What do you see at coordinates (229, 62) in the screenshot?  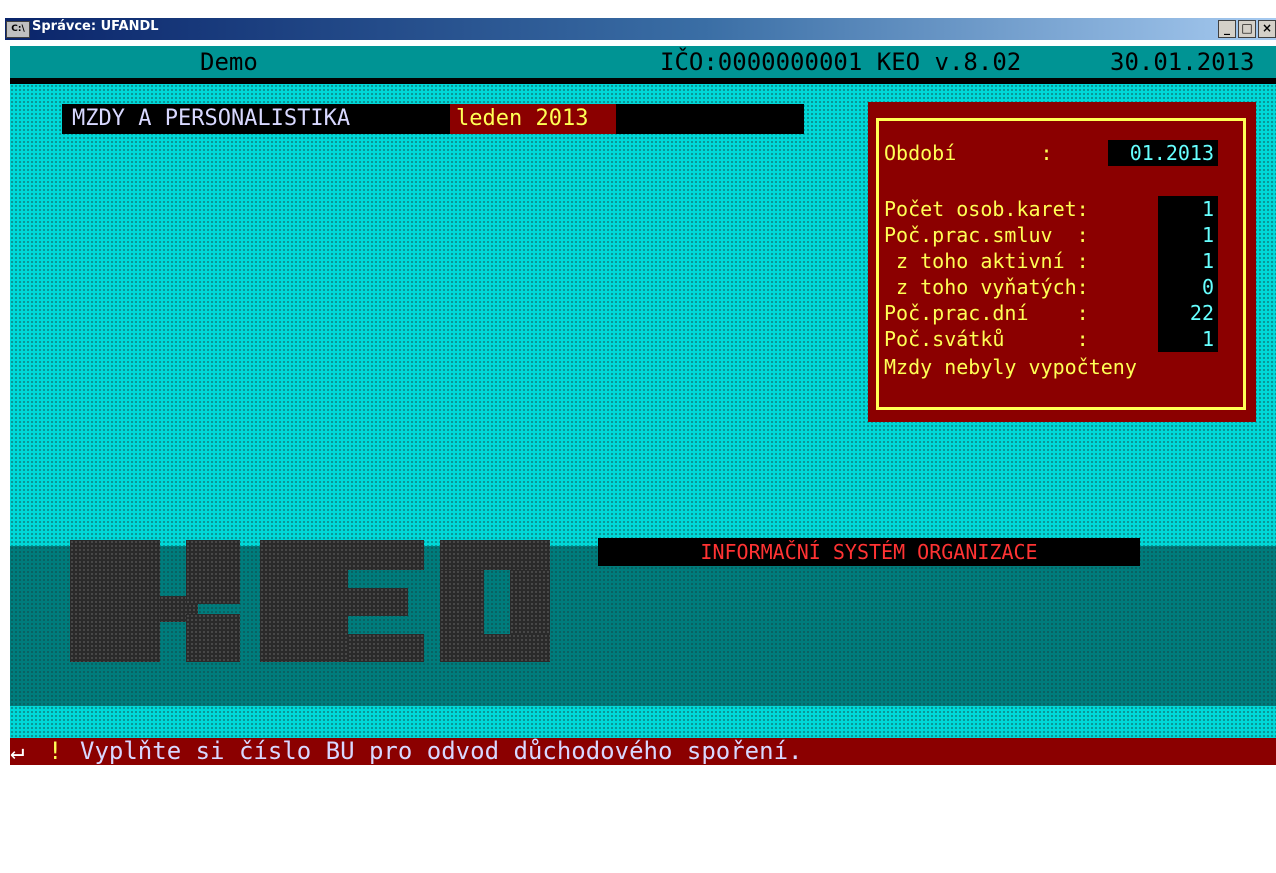 I see `company-name: Demo` at bounding box center [229, 62].